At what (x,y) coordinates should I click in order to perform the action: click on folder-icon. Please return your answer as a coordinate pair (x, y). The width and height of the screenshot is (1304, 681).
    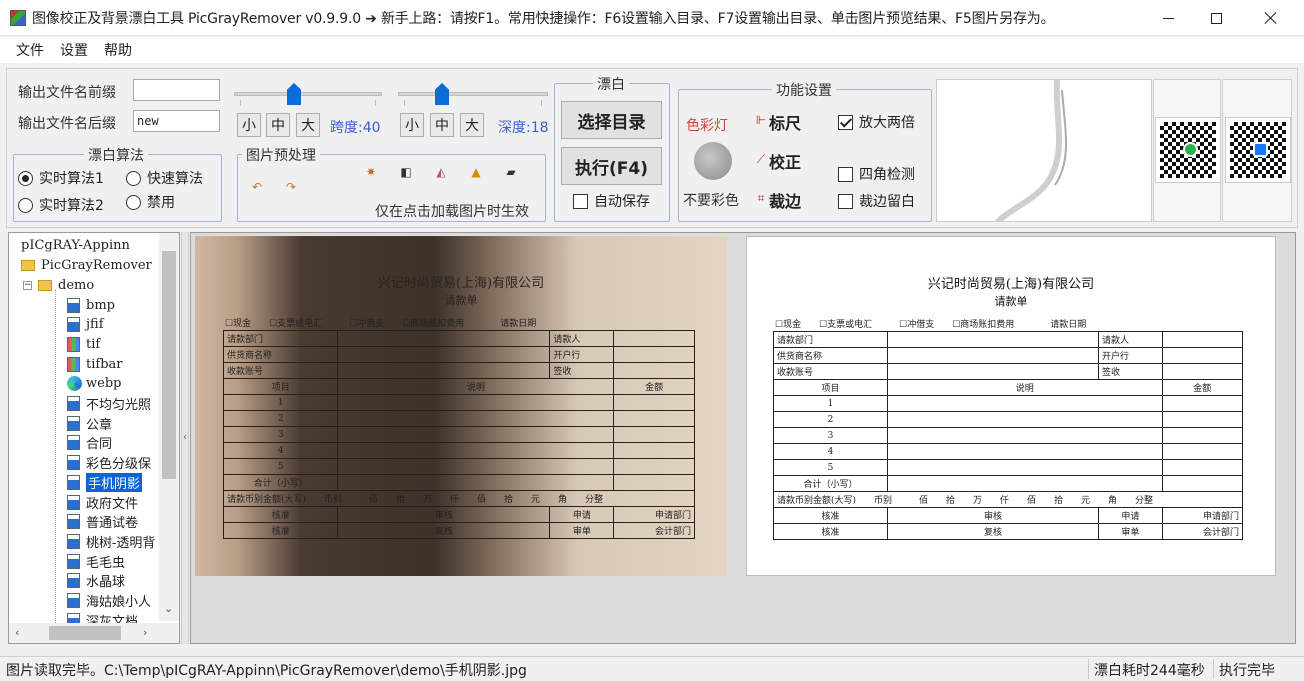
    Looking at the image, I should click on (45, 285).